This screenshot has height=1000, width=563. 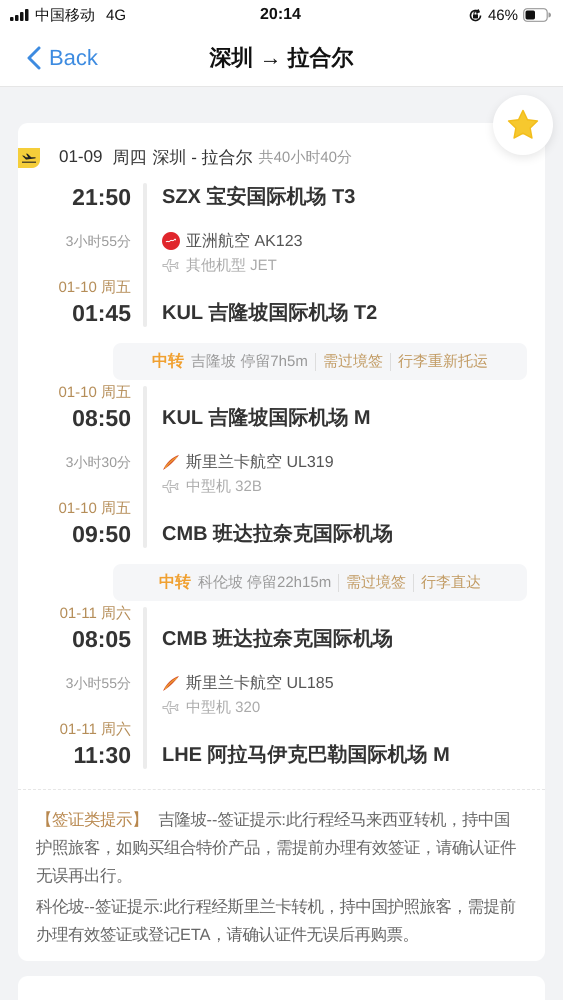 I want to click on flight-duration: 3小时30分, so click(x=97, y=462).